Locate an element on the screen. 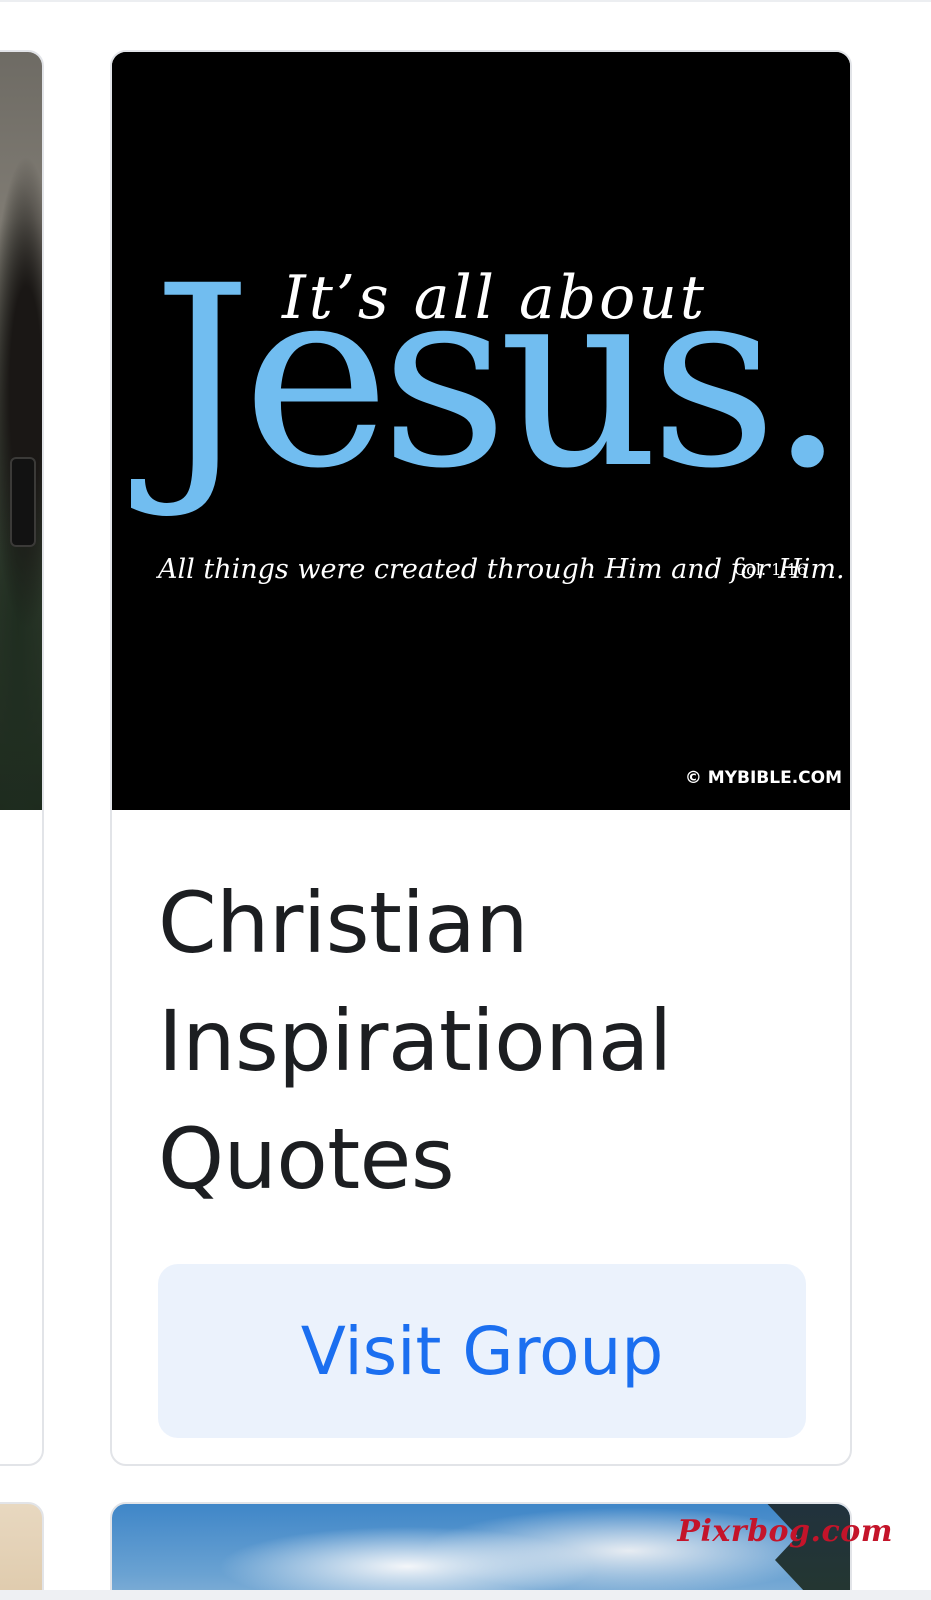 The height and width of the screenshot is (1600, 931). previous-group-card-image-detail is located at coordinates (23, 502).